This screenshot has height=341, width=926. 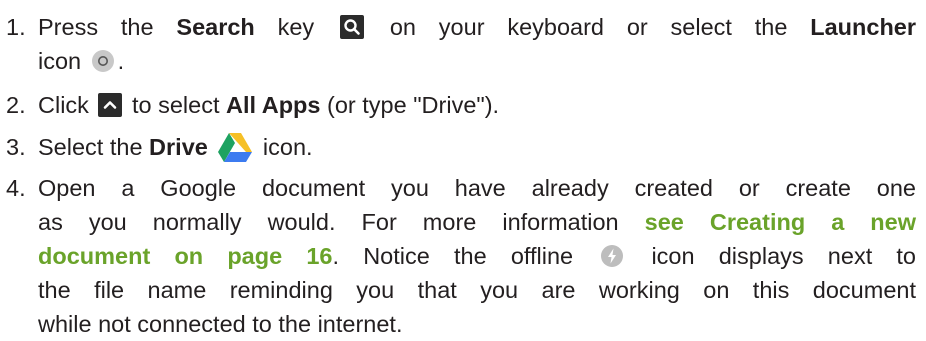 What do you see at coordinates (235, 147) in the screenshot?
I see `google-drive-icon` at bounding box center [235, 147].